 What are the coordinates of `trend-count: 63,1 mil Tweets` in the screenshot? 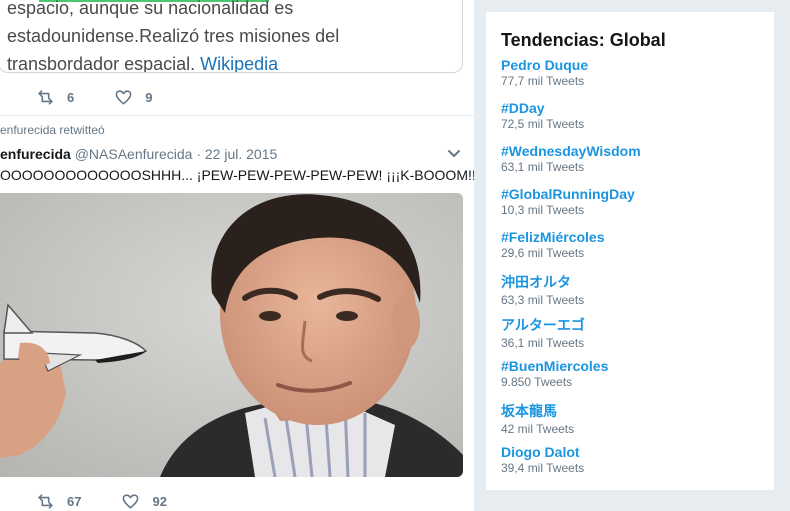 It's located at (543, 167).